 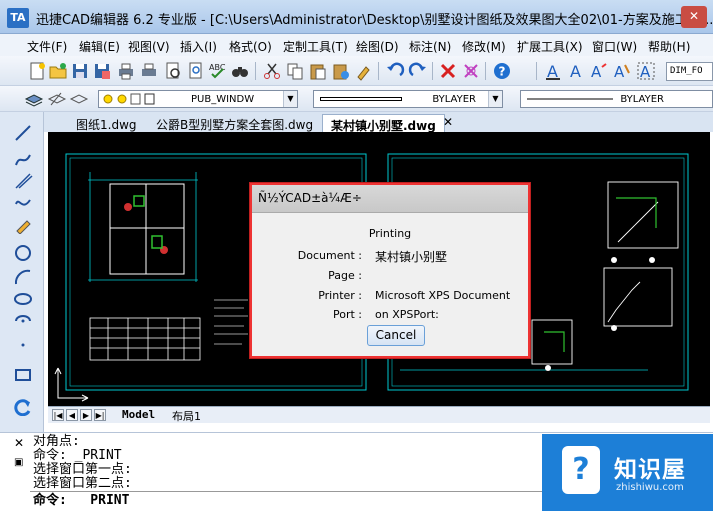 What do you see at coordinates (23, 321) in the screenshot?
I see `ellipse-arc-icon` at bounding box center [23, 321].